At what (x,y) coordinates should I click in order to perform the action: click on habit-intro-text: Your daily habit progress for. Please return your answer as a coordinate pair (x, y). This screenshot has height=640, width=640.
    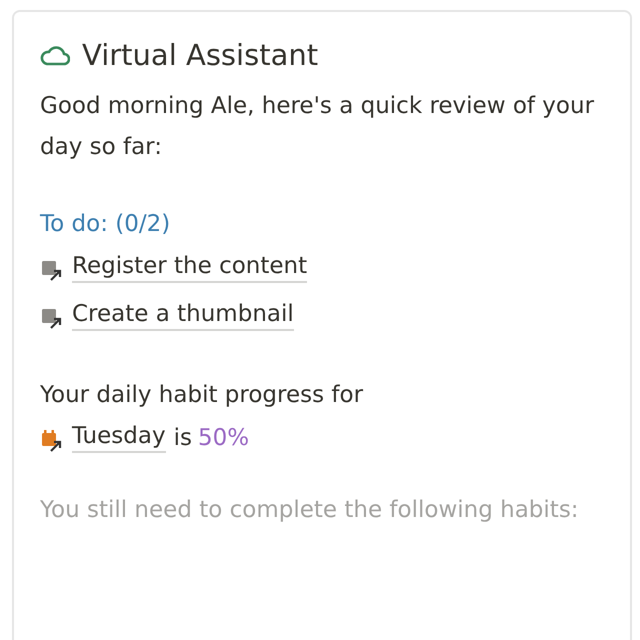
    Looking at the image, I should click on (202, 395).